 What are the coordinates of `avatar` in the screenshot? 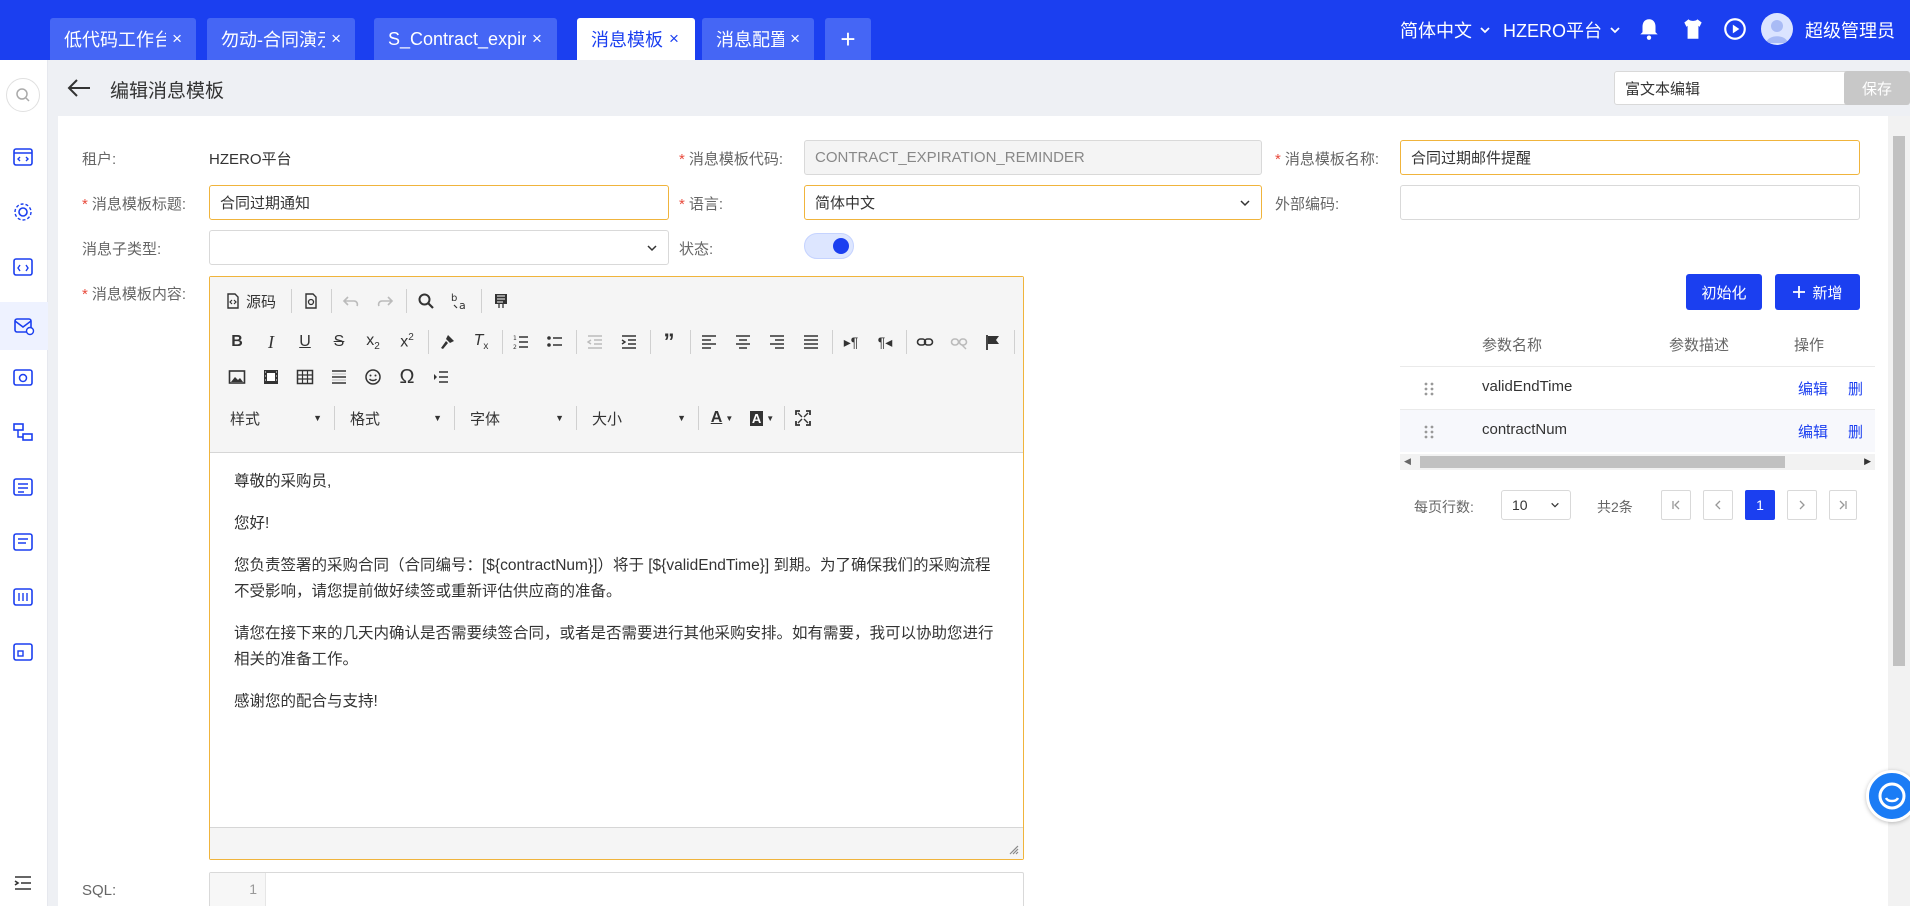 It's located at (1777, 29).